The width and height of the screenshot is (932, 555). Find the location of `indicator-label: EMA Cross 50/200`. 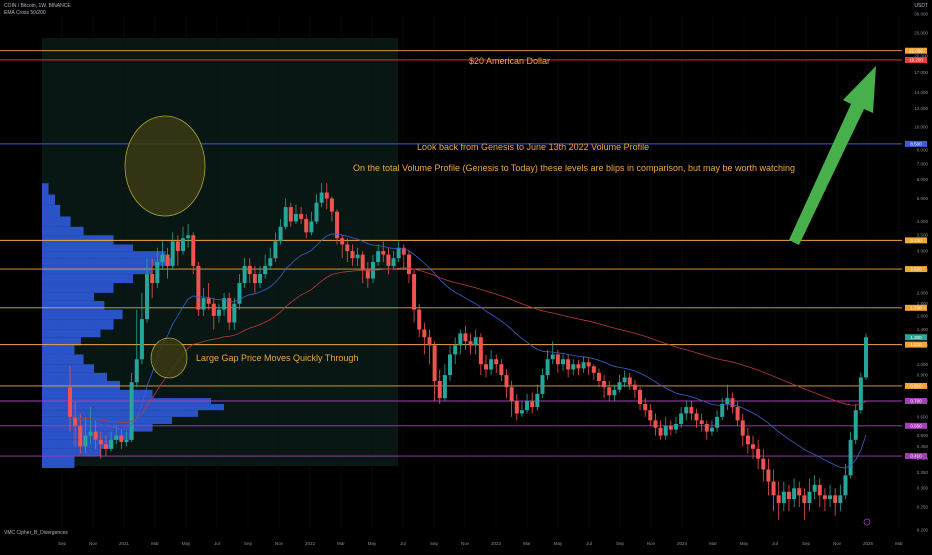

indicator-label: EMA Cross 50/200 is located at coordinates (25, 13).